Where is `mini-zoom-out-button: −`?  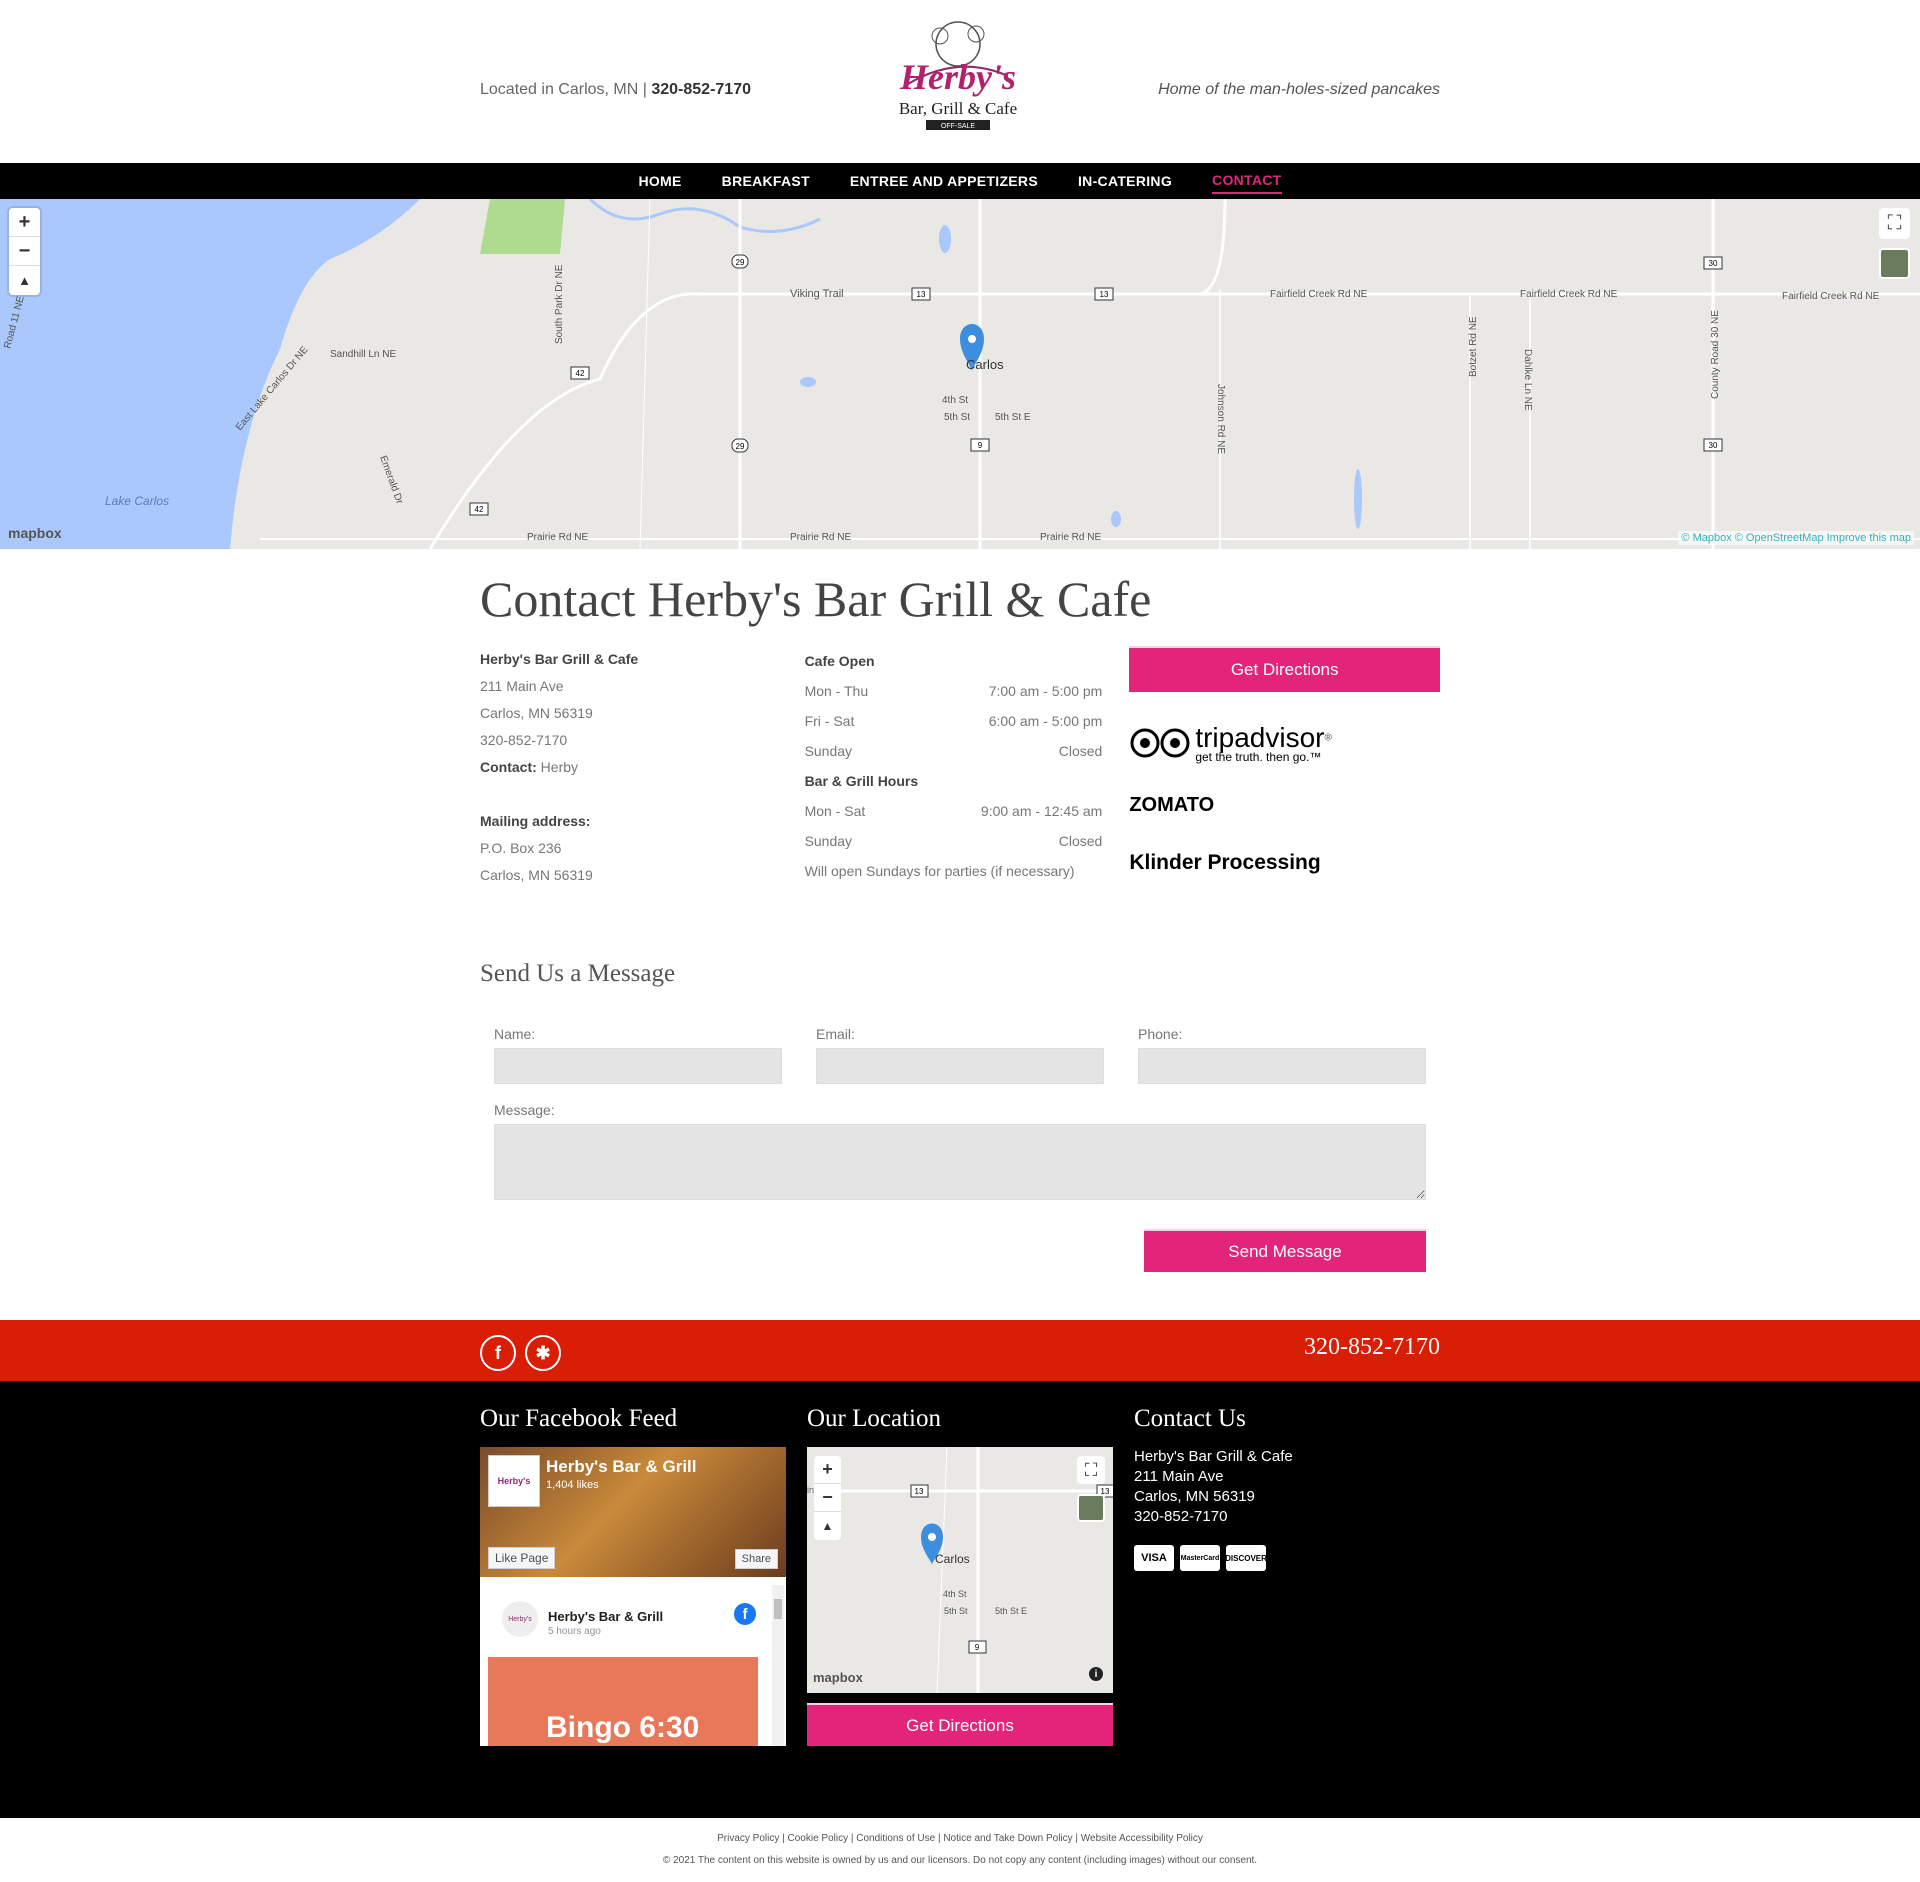
mini-zoom-out-button: − is located at coordinates (827, 1498).